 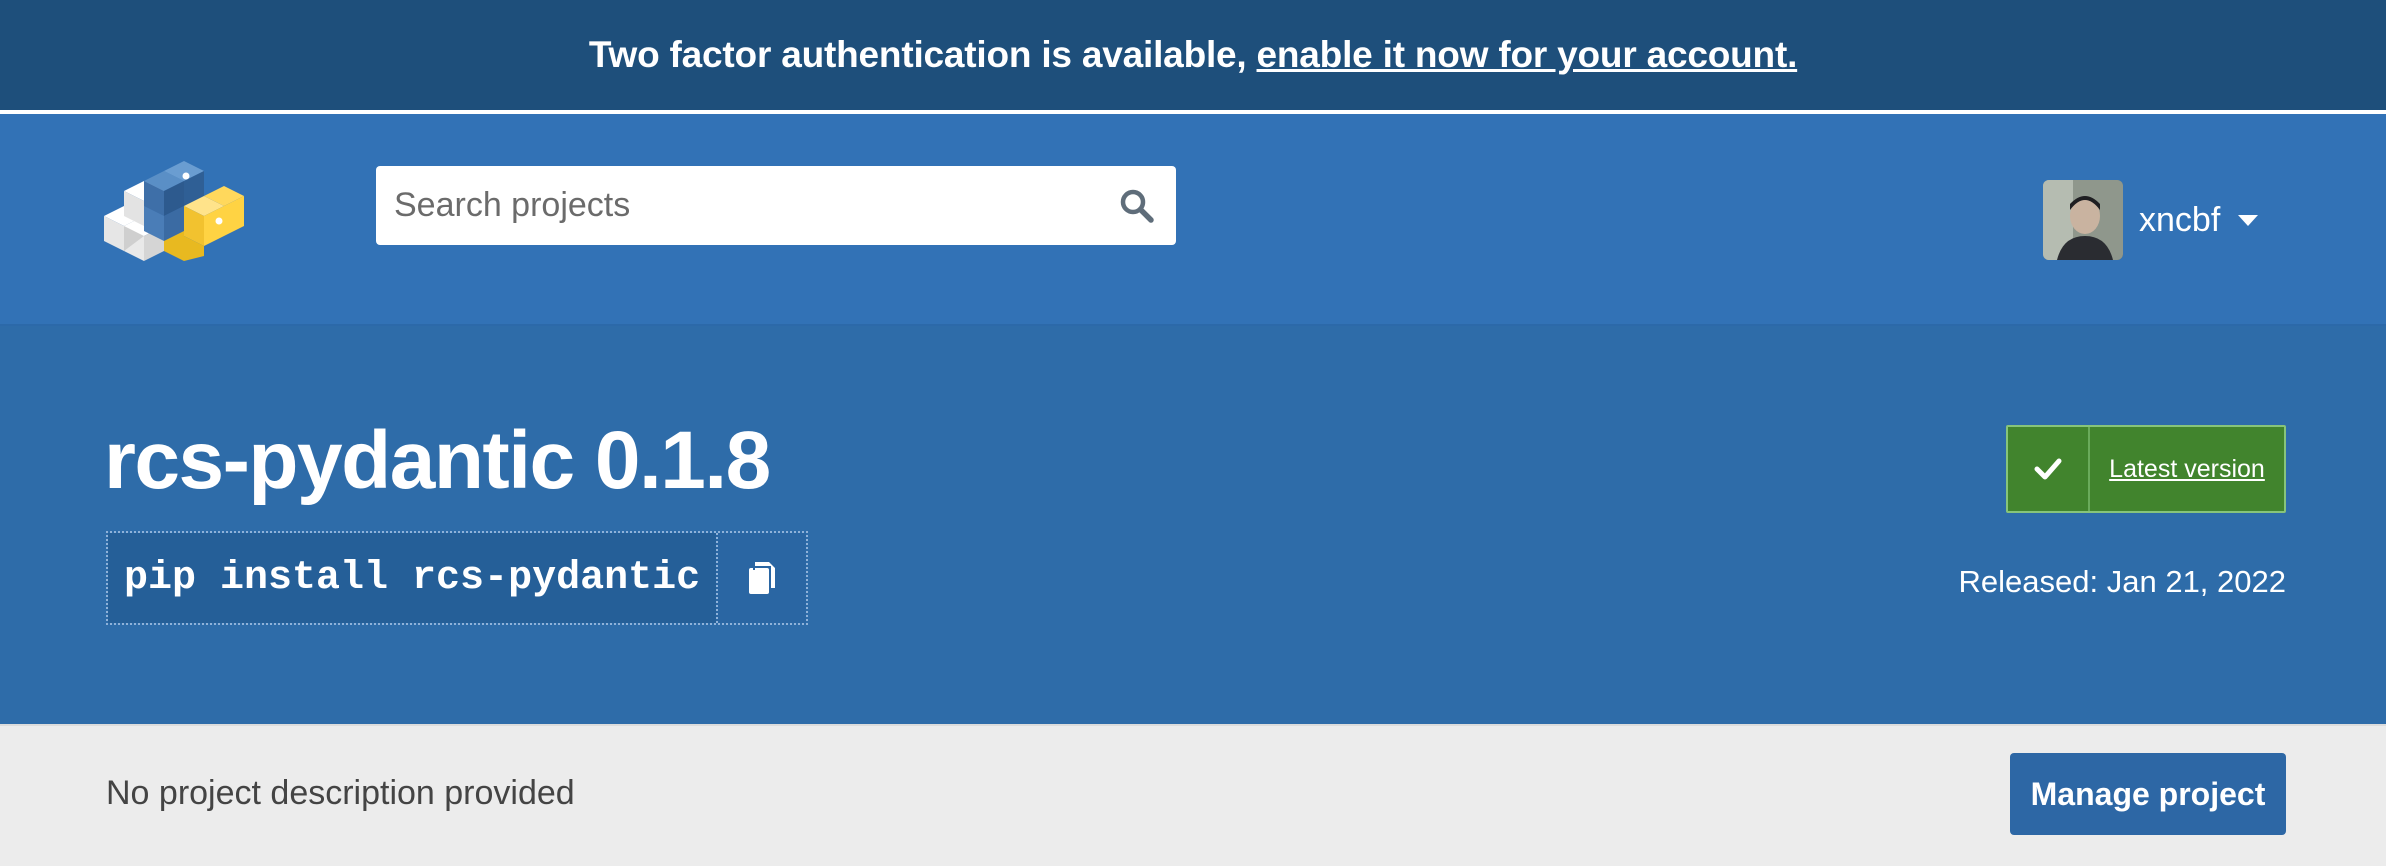 What do you see at coordinates (2179, 220) in the screenshot?
I see `username: xncbf` at bounding box center [2179, 220].